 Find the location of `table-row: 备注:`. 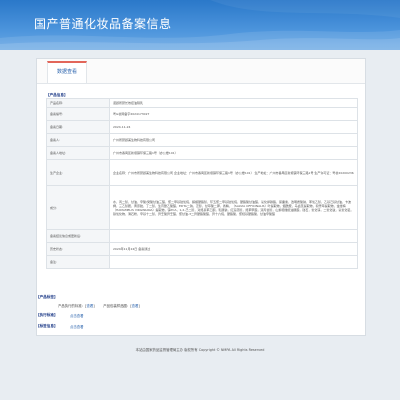

table-row: 备注: is located at coordinates (202, 262).